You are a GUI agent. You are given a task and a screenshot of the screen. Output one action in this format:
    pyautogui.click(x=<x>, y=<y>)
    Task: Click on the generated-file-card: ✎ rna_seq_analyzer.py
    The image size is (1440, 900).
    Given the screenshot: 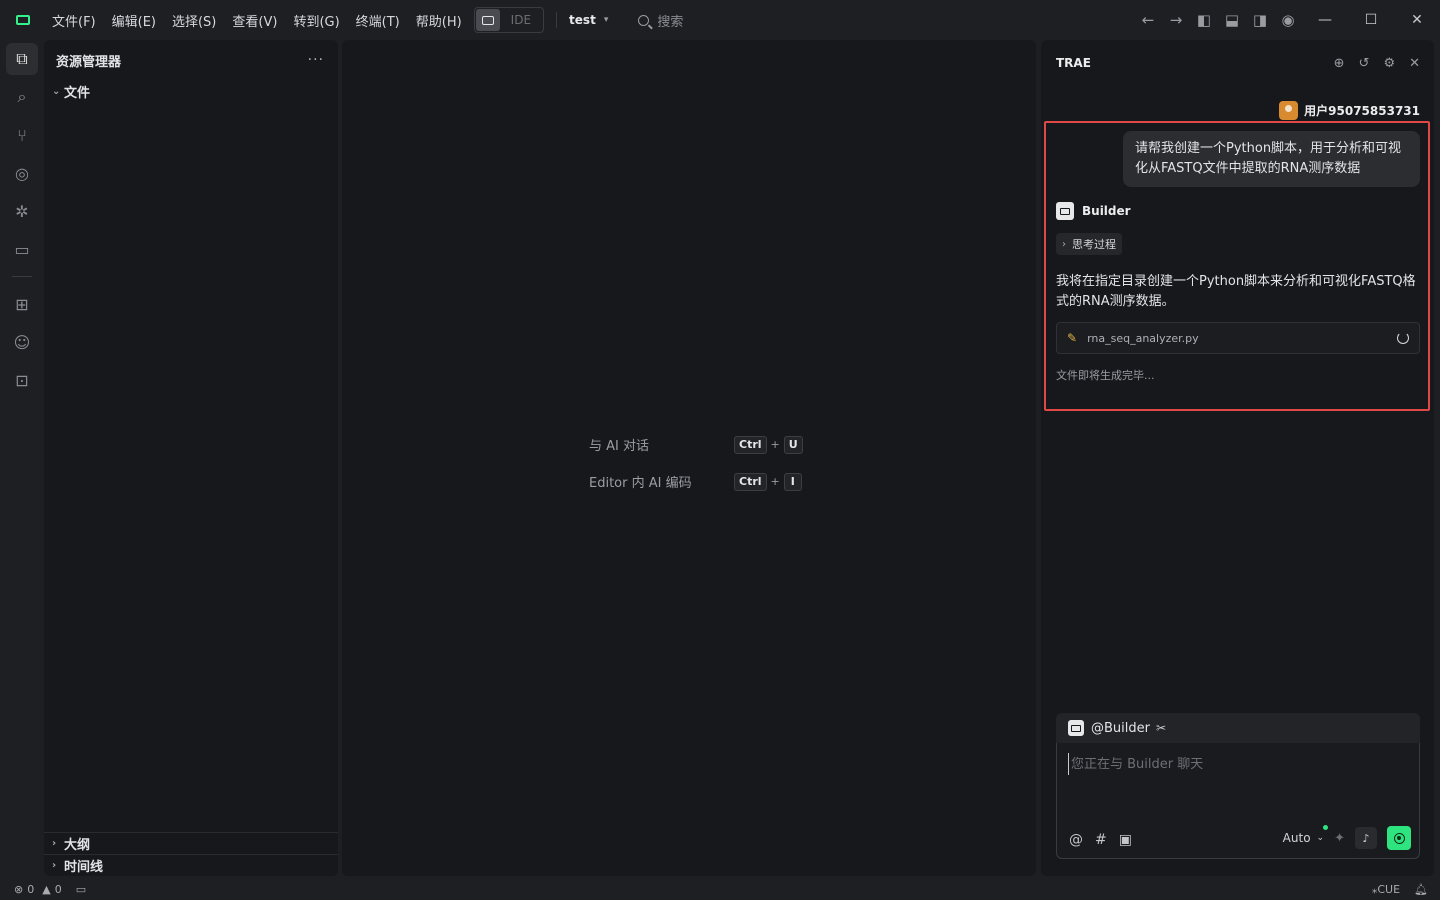 What is the action you would take?
    pyautogui.click(x=1238, y=338)
    